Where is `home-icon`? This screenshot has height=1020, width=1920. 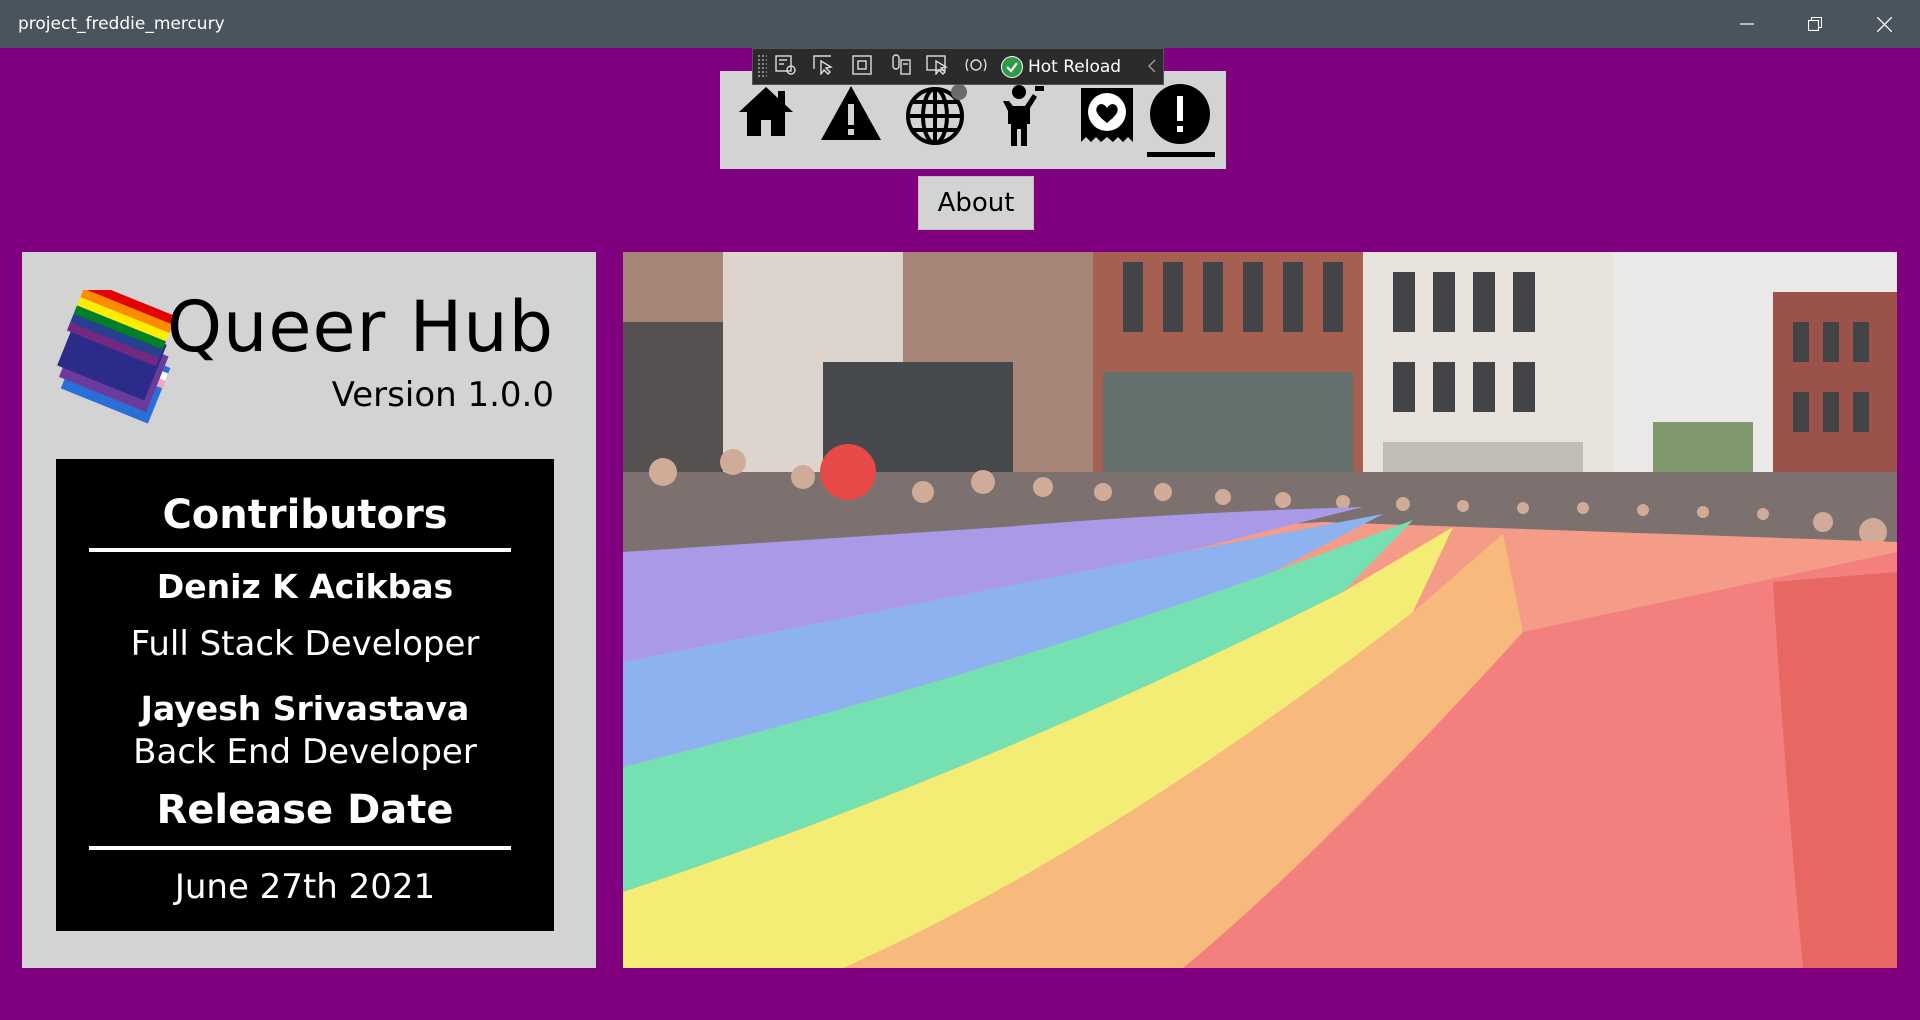
home-icon is located at coordinates (766, 112).